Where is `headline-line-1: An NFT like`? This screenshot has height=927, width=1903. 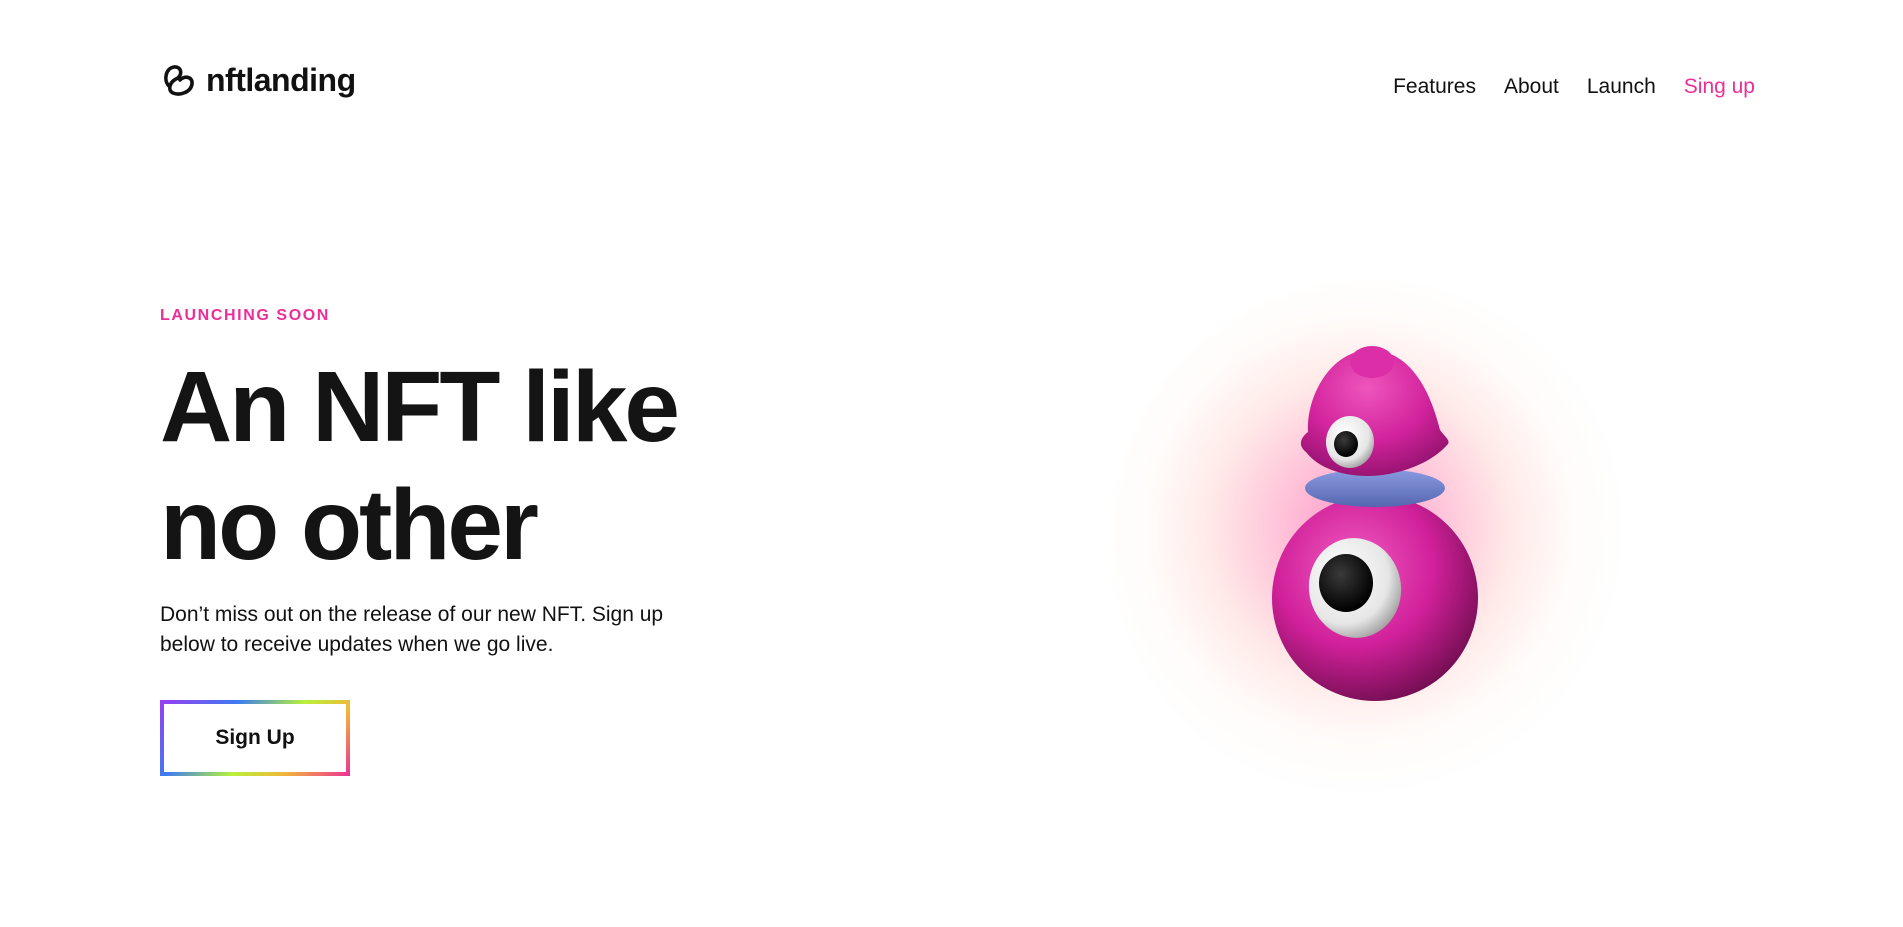
headline-line-1: An NFT like is located at coordinates (420, 407).